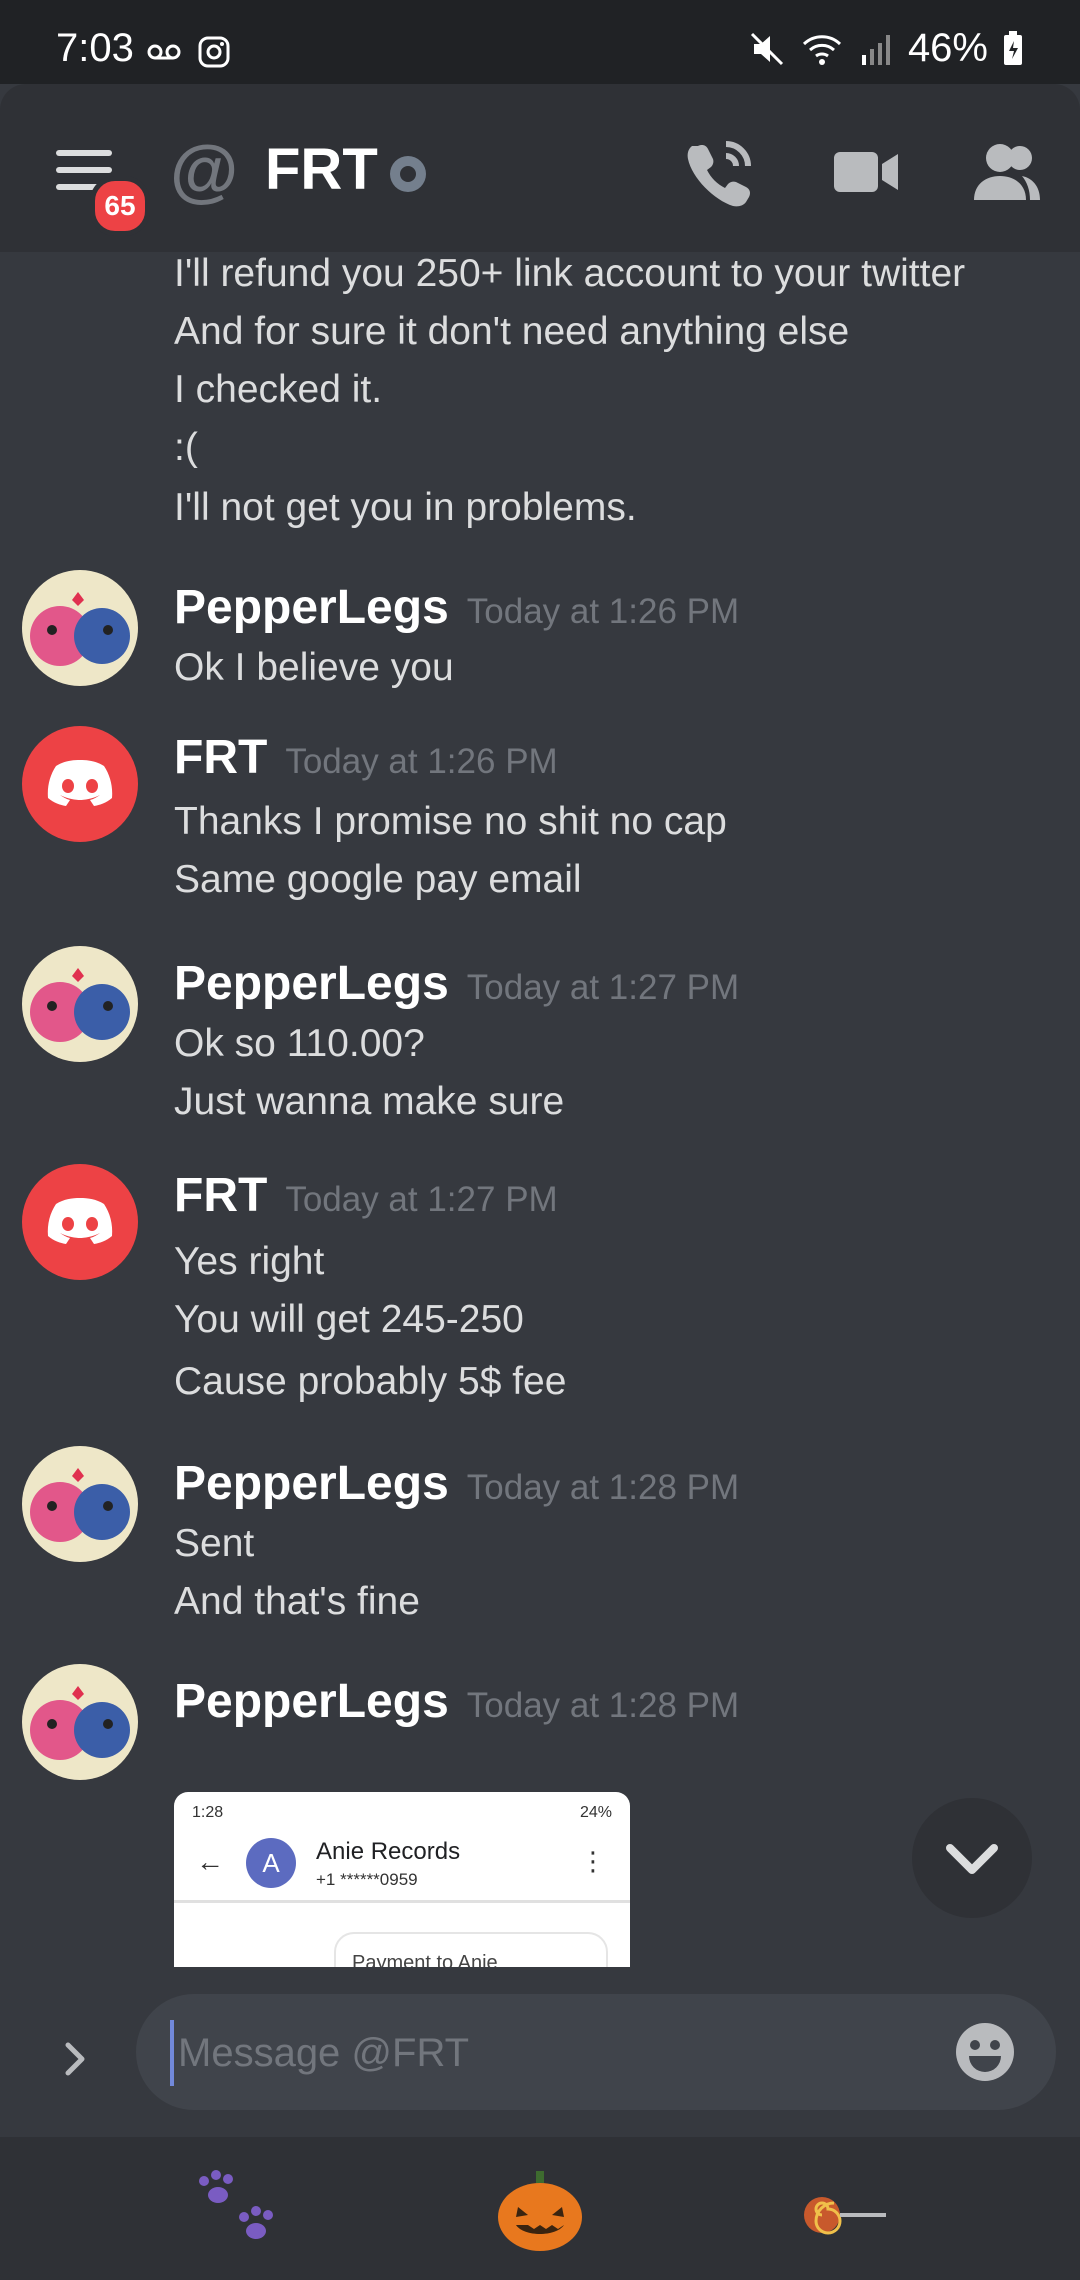  Describe the element at coordinates (76, 2059) in the screenshot. I see `chevron-right-icon` at that location.